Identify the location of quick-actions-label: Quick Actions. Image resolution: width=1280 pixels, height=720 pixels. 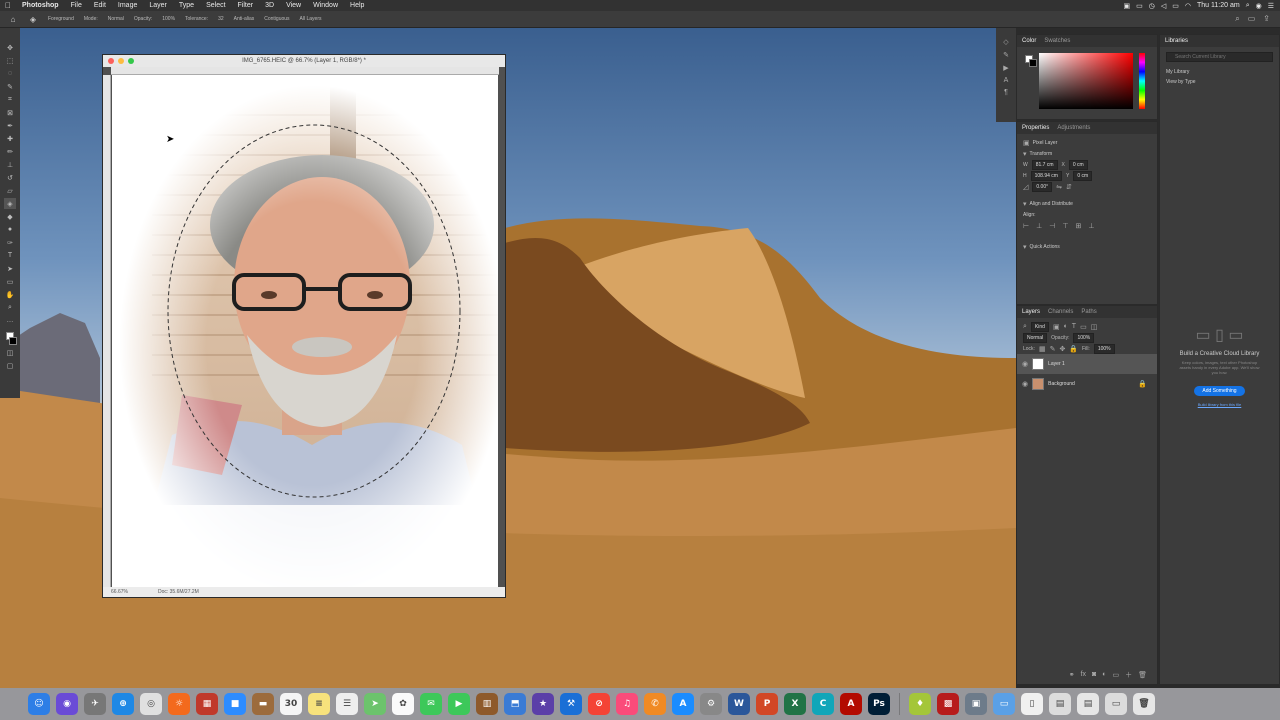
(1045, 247).